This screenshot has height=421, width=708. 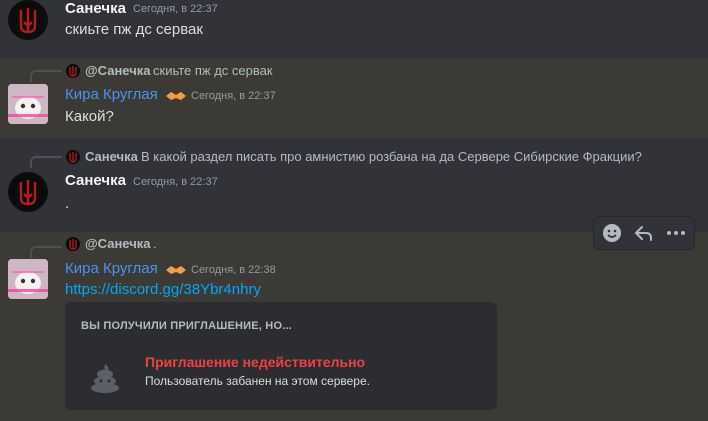 What do you see at coordinates (105, 378) in the screenshot?
I see `poop-icon` at bounding box center [105, 378].